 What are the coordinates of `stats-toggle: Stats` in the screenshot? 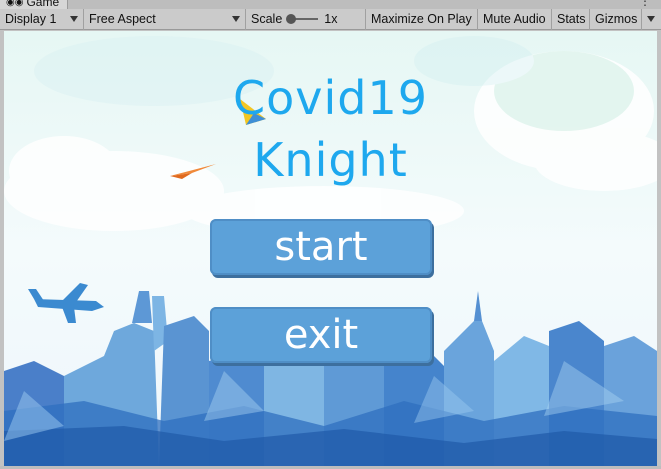 It's located at (571, 19).